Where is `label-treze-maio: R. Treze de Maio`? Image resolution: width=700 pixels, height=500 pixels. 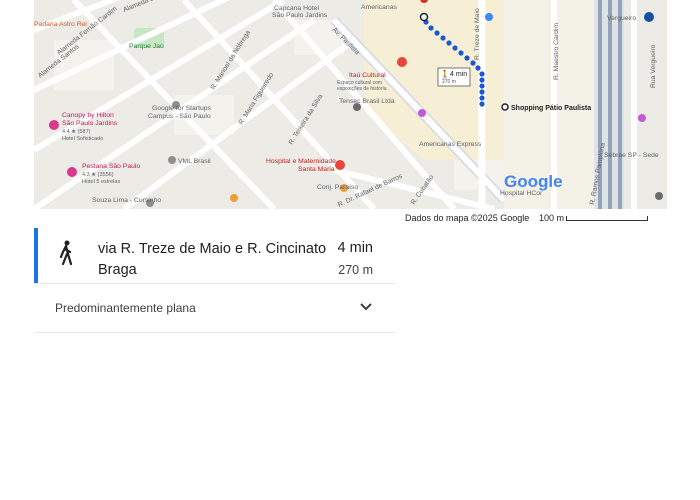
label-treze-maio: R. Treze de Maio is located at coordinates (477, 34).